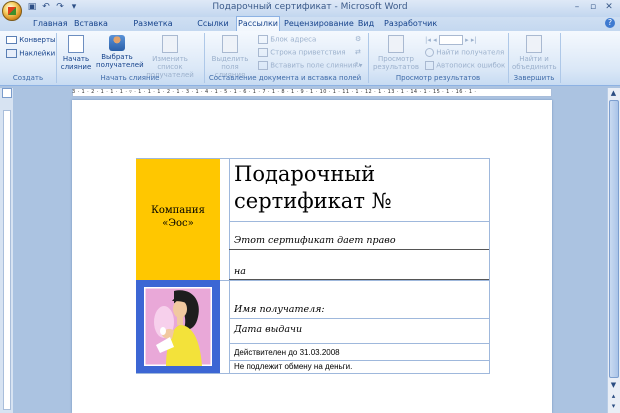 The image size is (620, 413). What do you see at coordinates (258, 24) in the screenshot?
I see `tab-mailings: Рассылки` at bounding box center [258, 24].